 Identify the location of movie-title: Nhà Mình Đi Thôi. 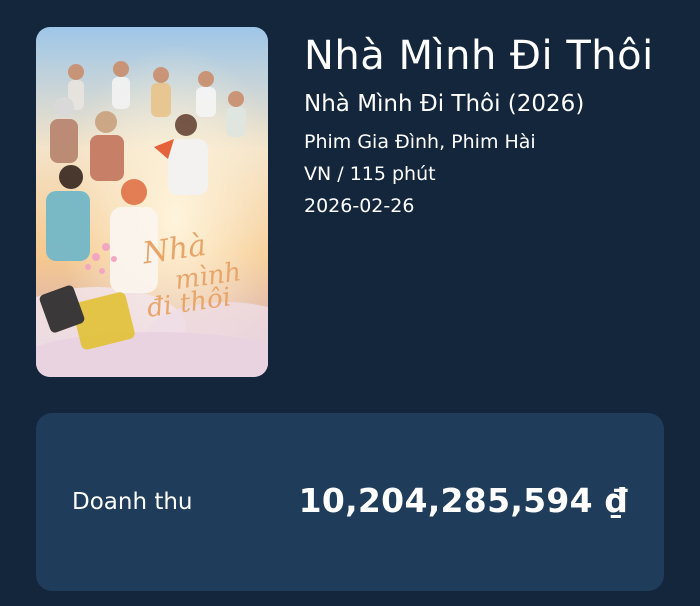
(479, 56).